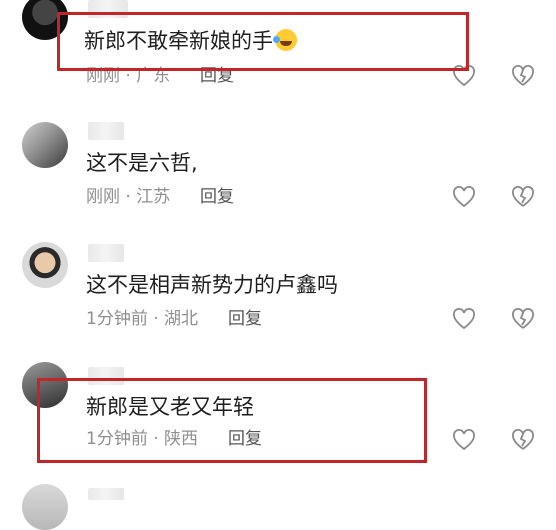 The width and height of the screenshot is (556, 530). I want to click on avatar, so click(45, 507).